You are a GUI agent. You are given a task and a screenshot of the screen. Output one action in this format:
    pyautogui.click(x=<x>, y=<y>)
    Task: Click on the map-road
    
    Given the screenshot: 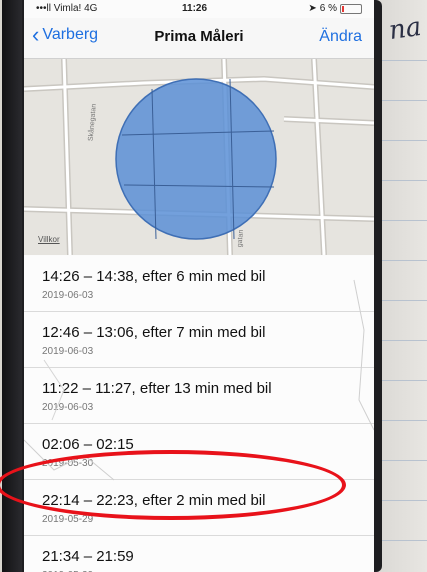 What is the action you would take?
    pyautogui.click(x=319, y=157)
    